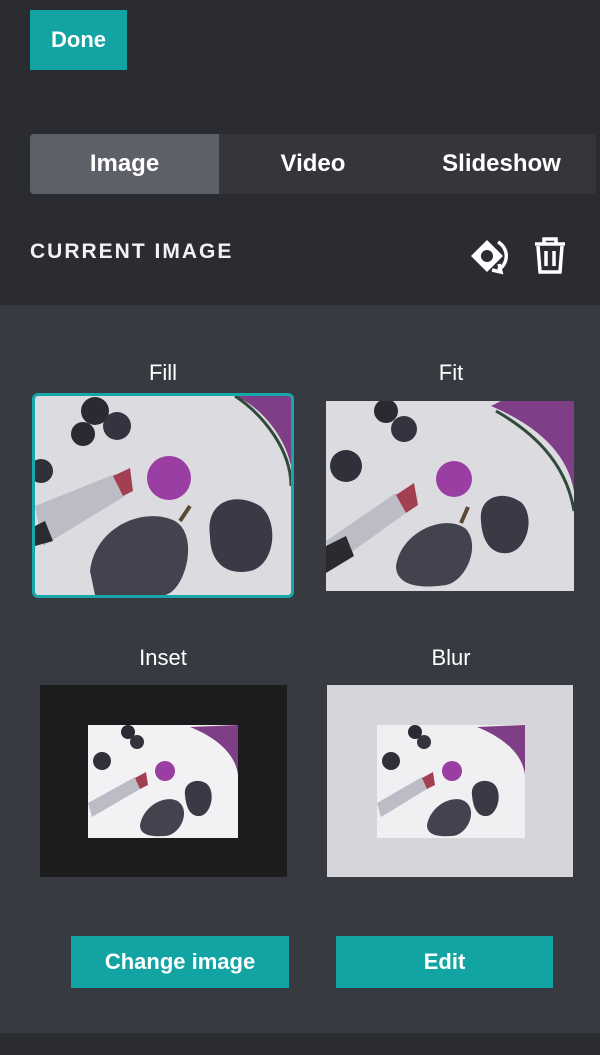 The height and width of the screenshot is (1055, 600). I want to click on fit-preview-image, so click(450, 496).